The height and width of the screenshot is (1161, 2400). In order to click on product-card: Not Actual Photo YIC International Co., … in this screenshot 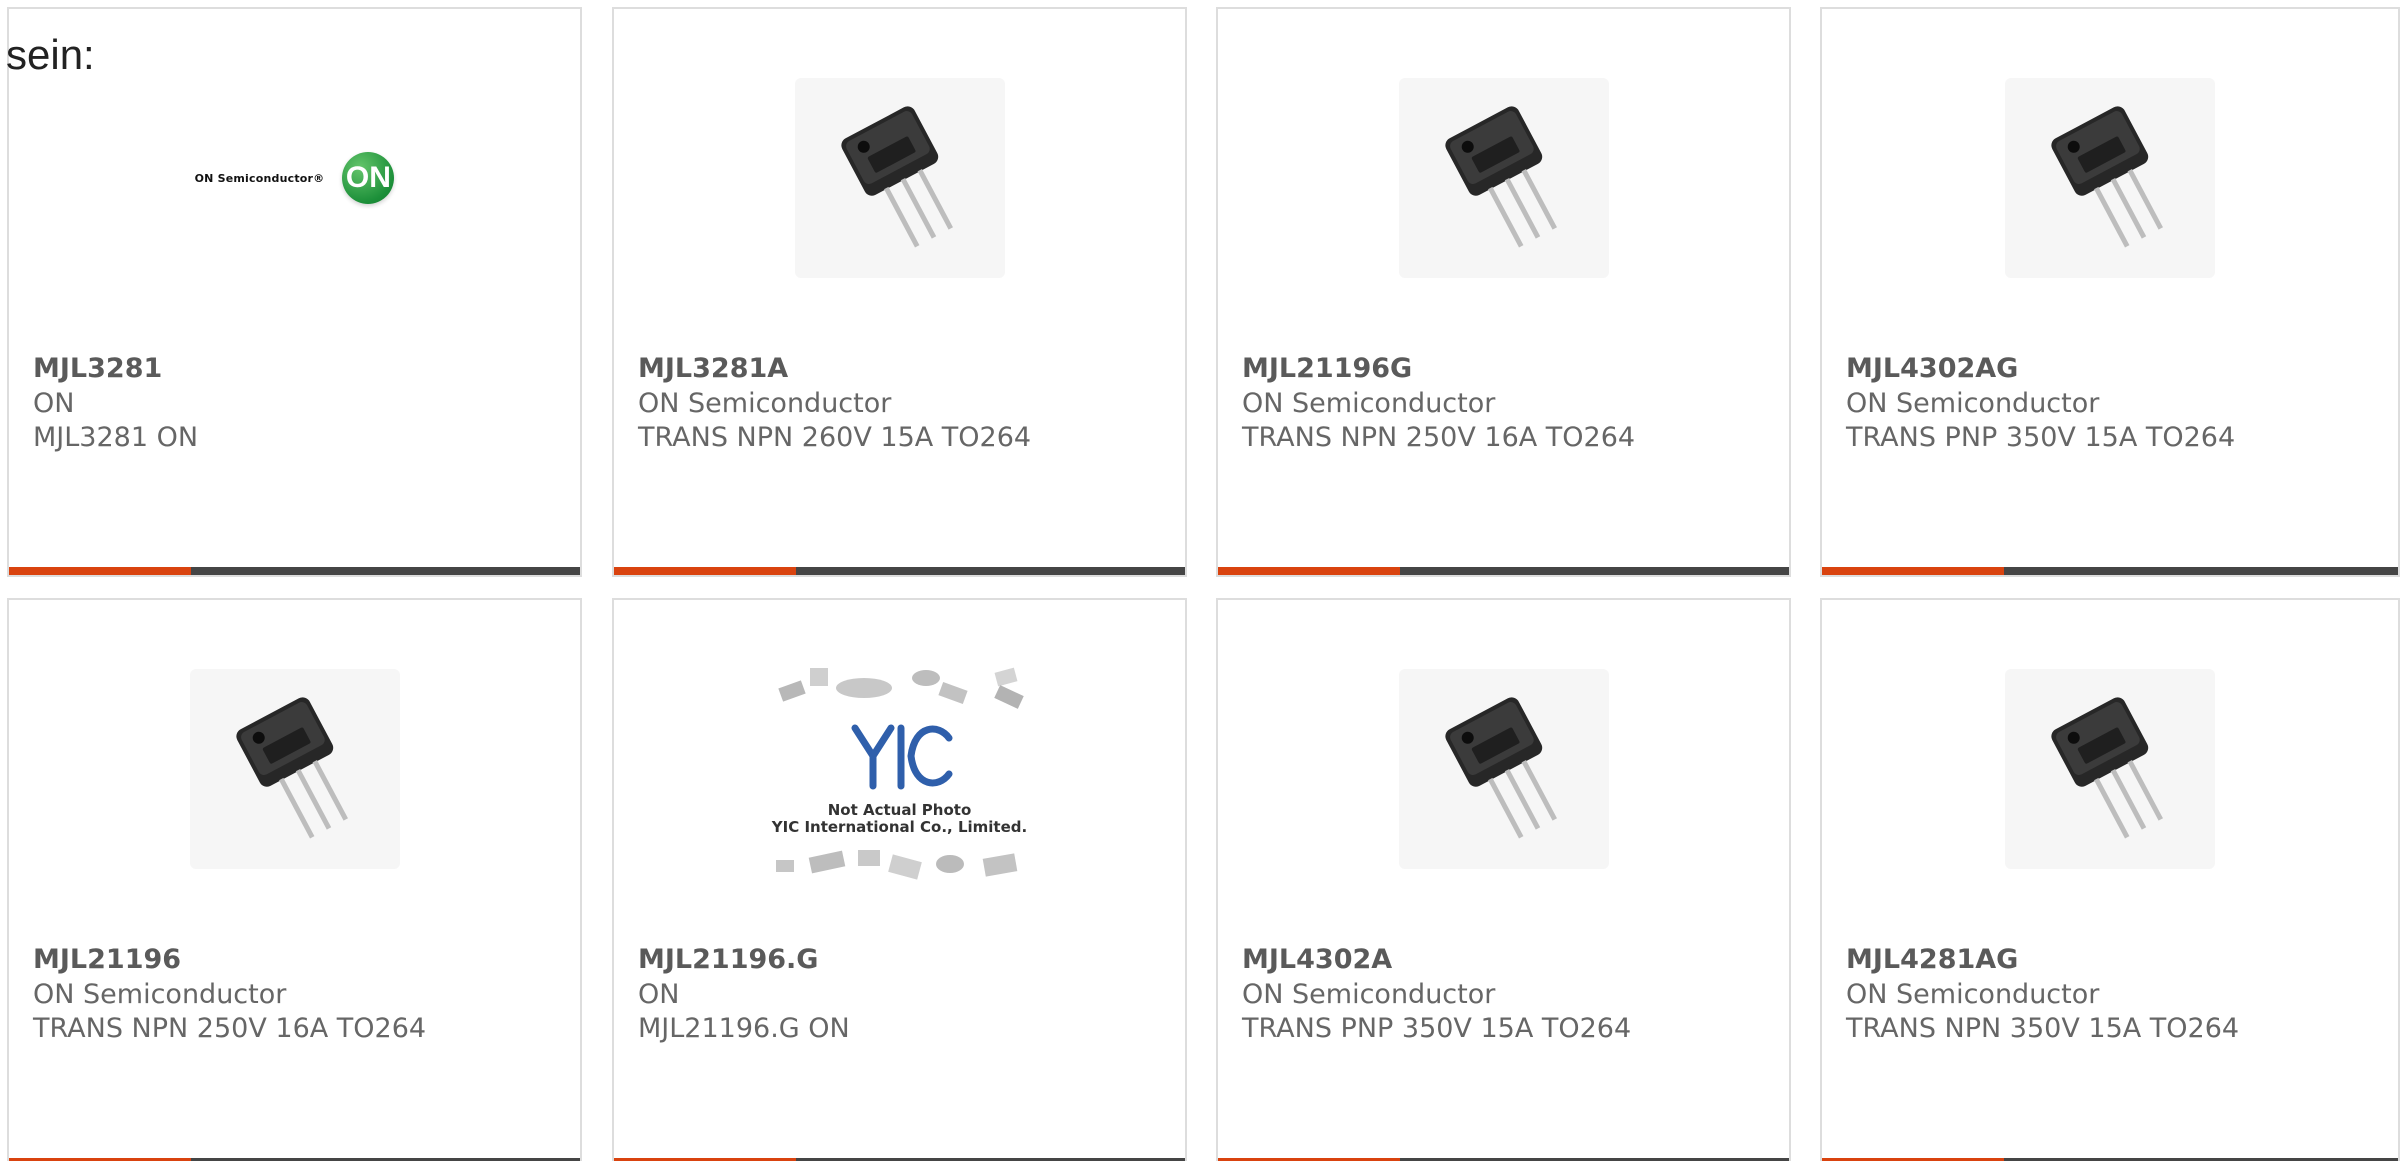, I will do `click(899, 879)`.